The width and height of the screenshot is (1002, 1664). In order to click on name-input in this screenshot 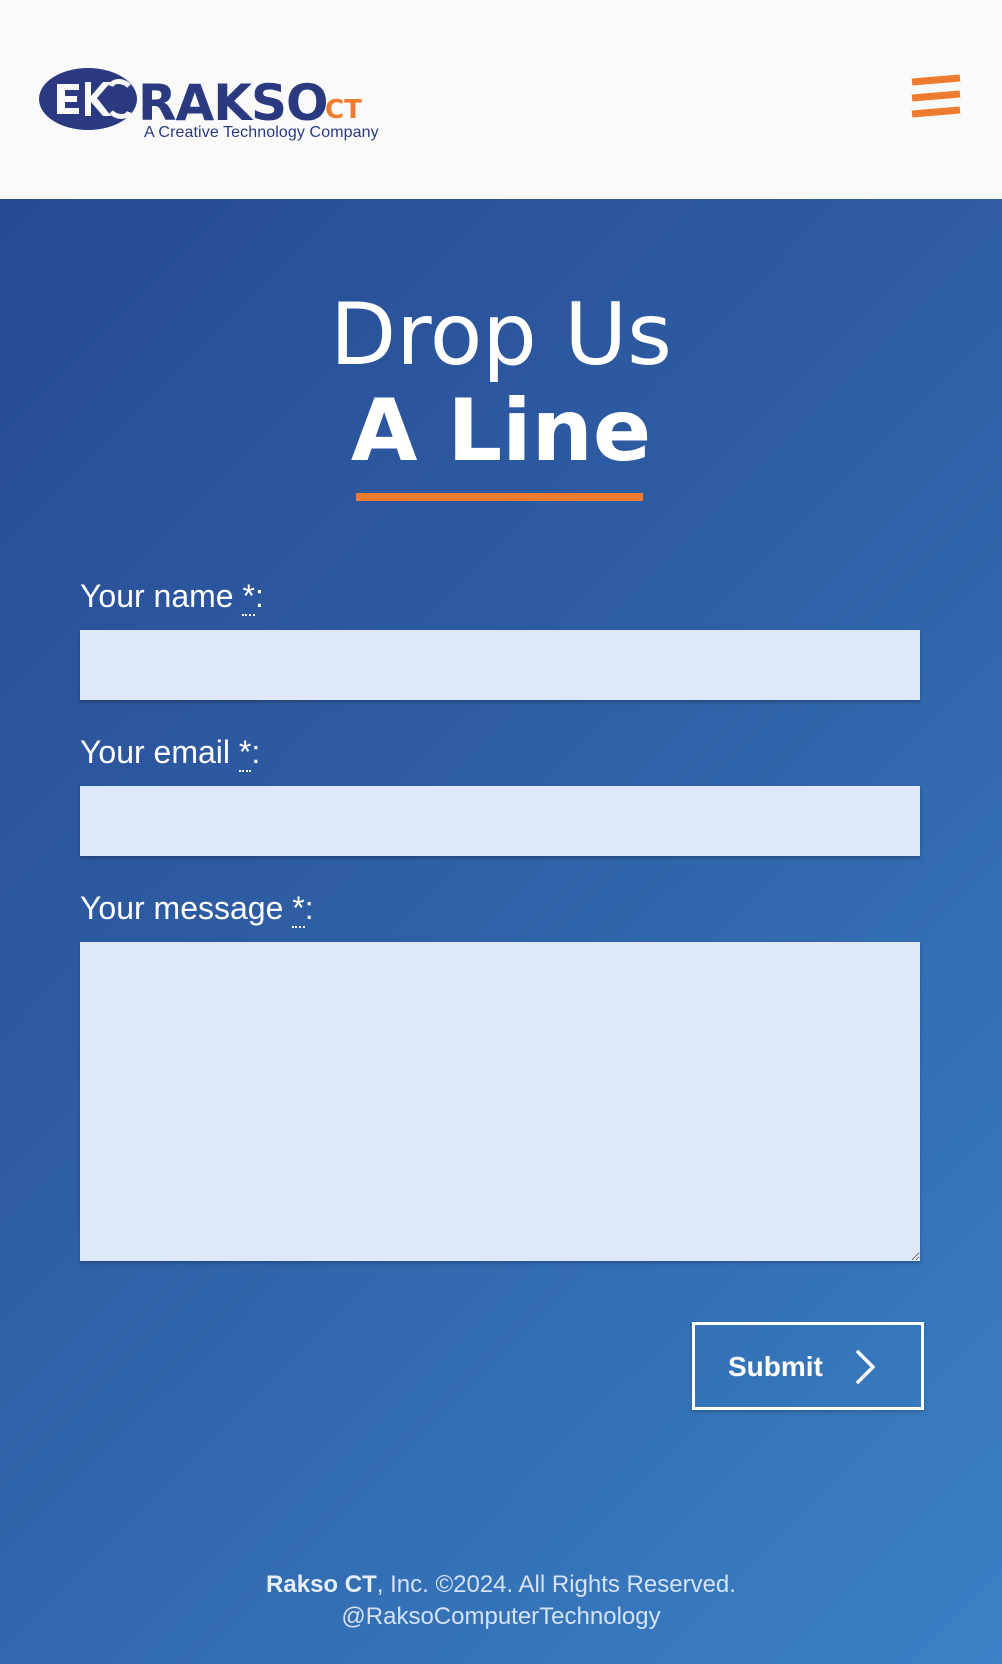, I will do `click(500, 665)`.